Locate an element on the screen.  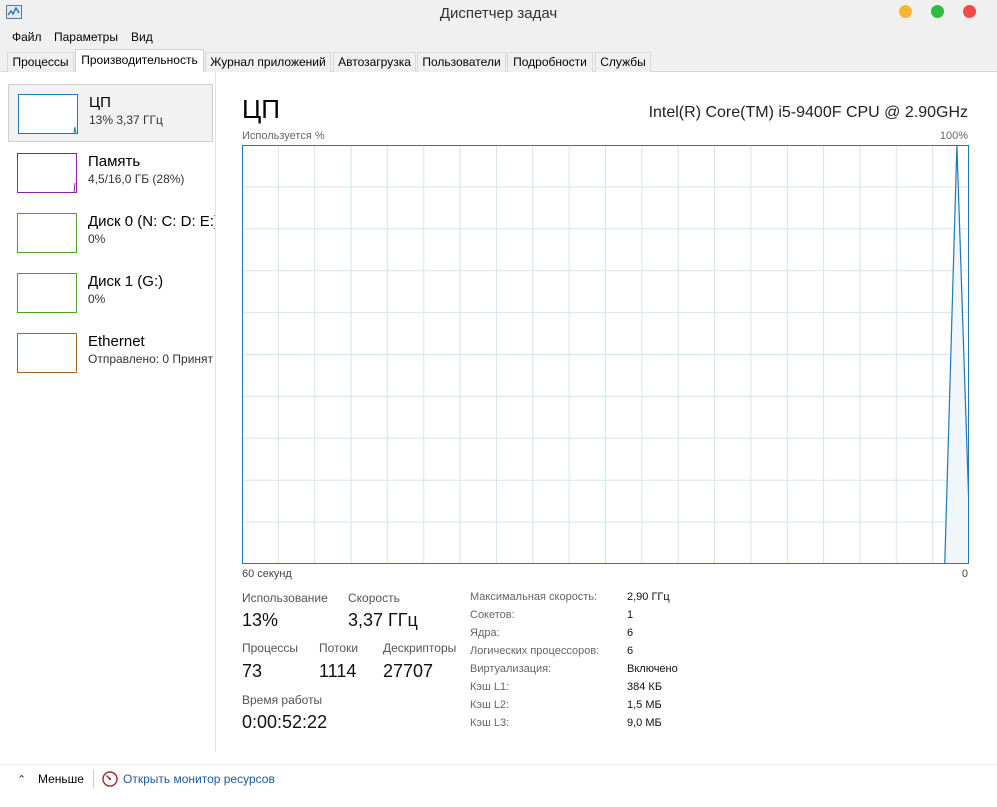
threads-value: 1114 is located at coordinates (338, 671).